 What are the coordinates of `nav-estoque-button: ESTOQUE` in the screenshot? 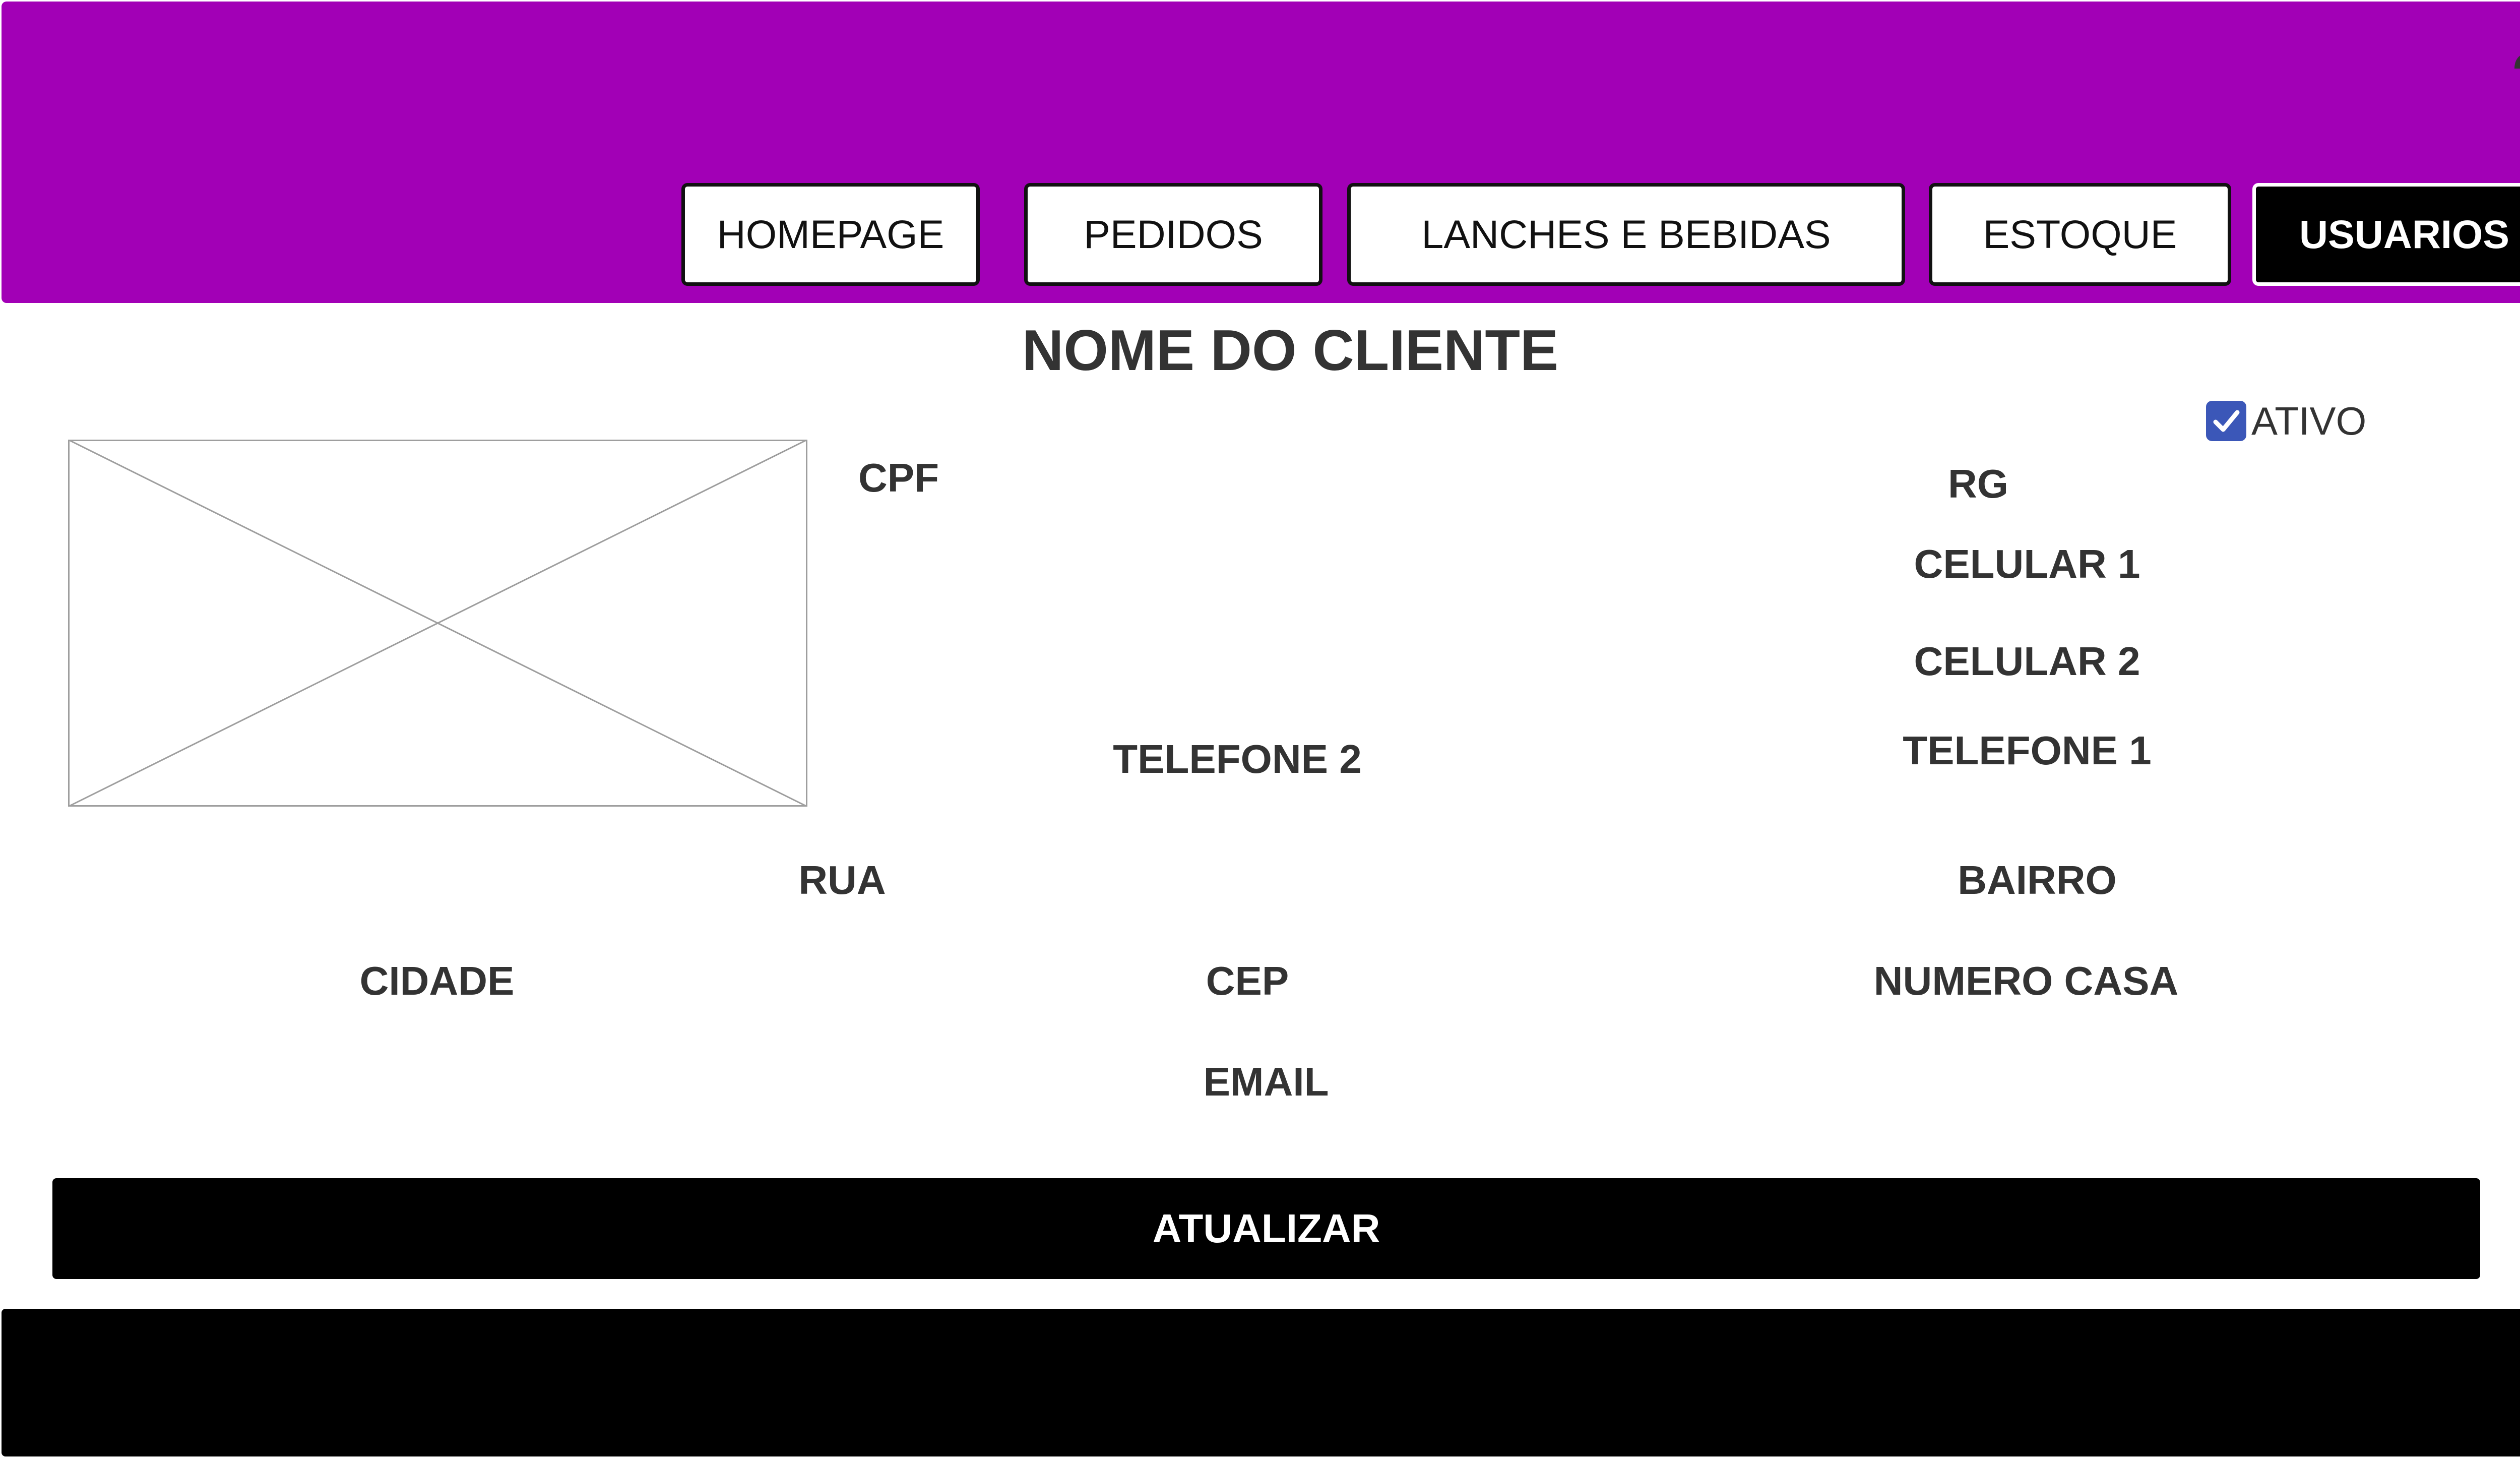 It's located at (2080, 234).